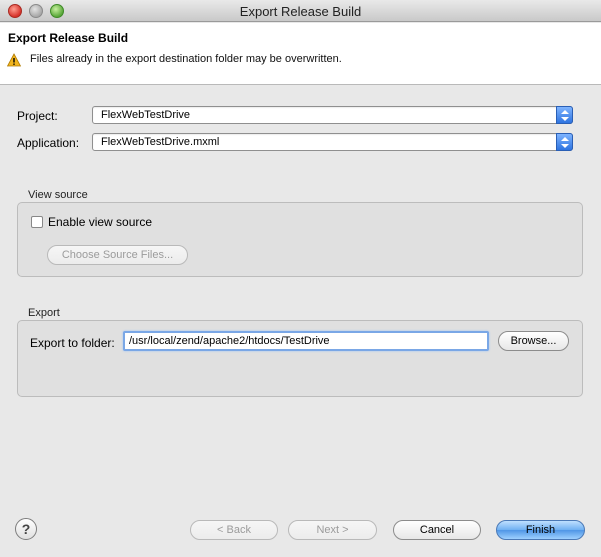 Image resolution: width=601 pixels, height=557 pixels. Describe the element at coordinates (26, 529) in the screenshot. I see `help-icon: ?` at that location.